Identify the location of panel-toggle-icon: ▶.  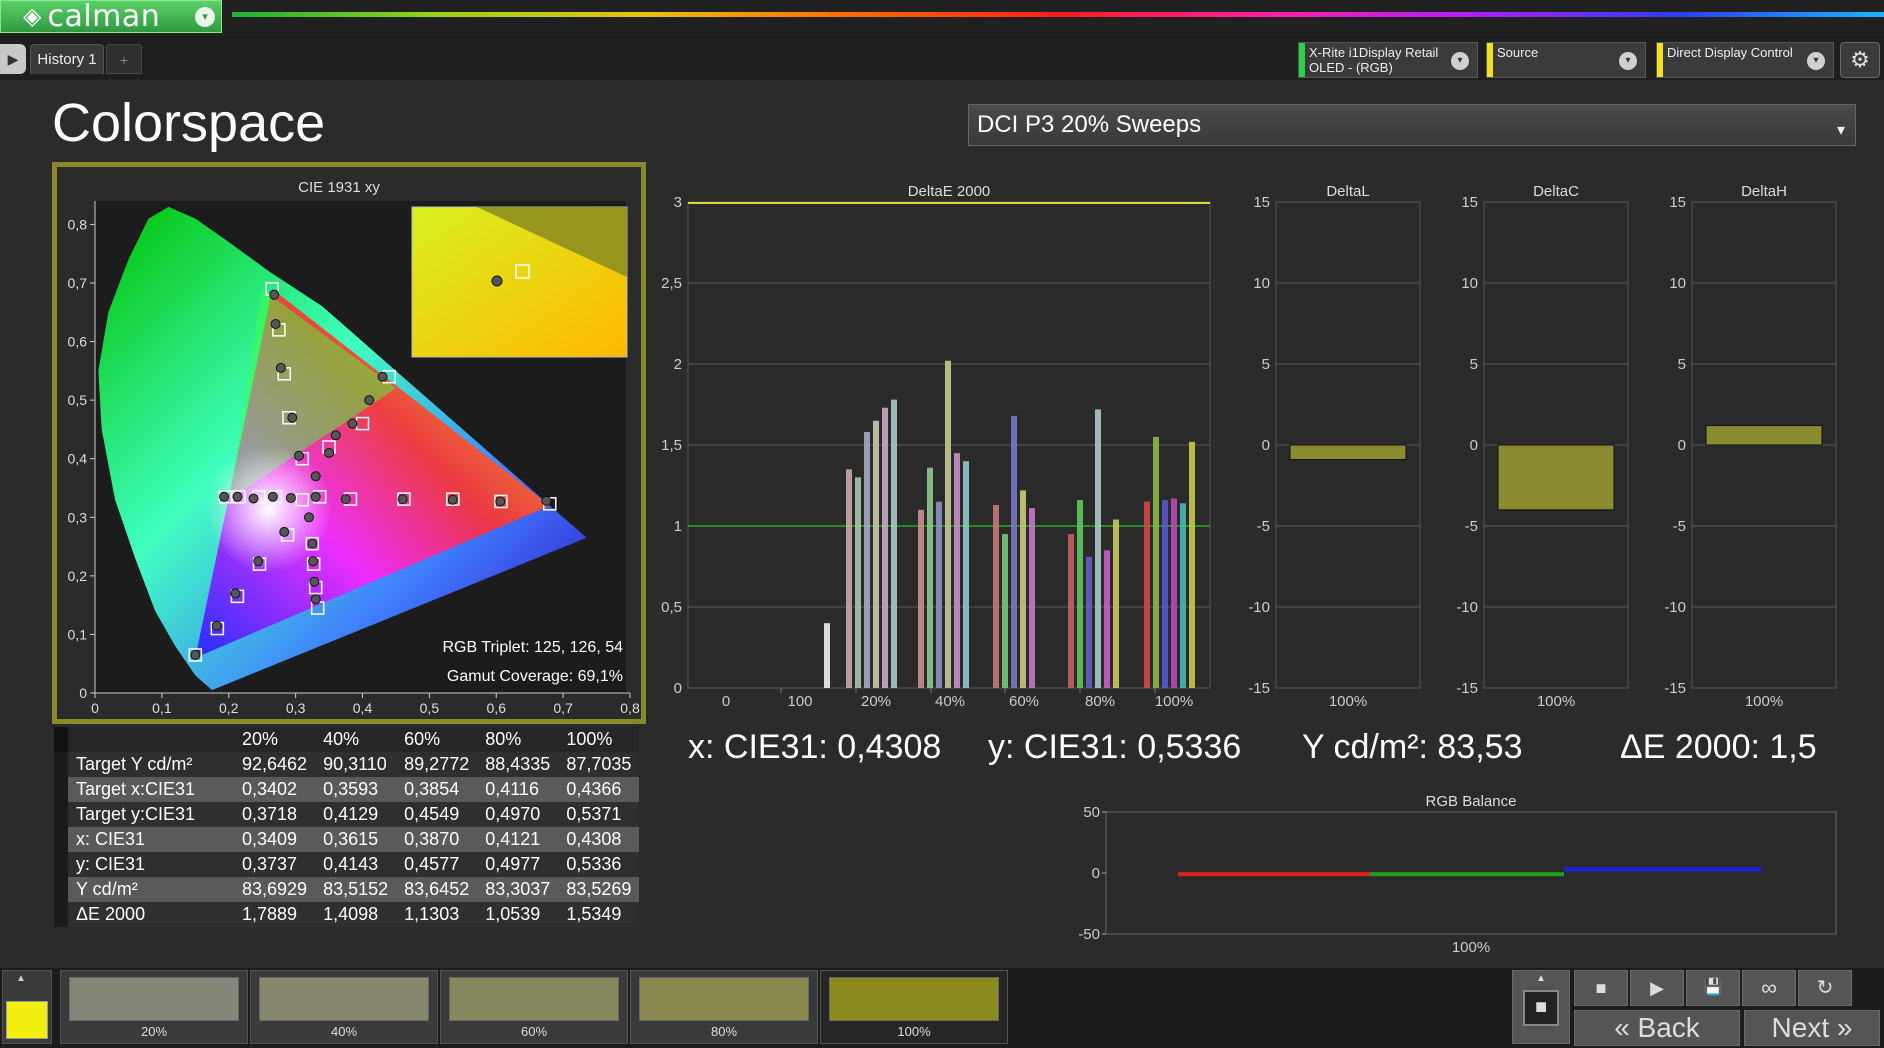
(13, 59).